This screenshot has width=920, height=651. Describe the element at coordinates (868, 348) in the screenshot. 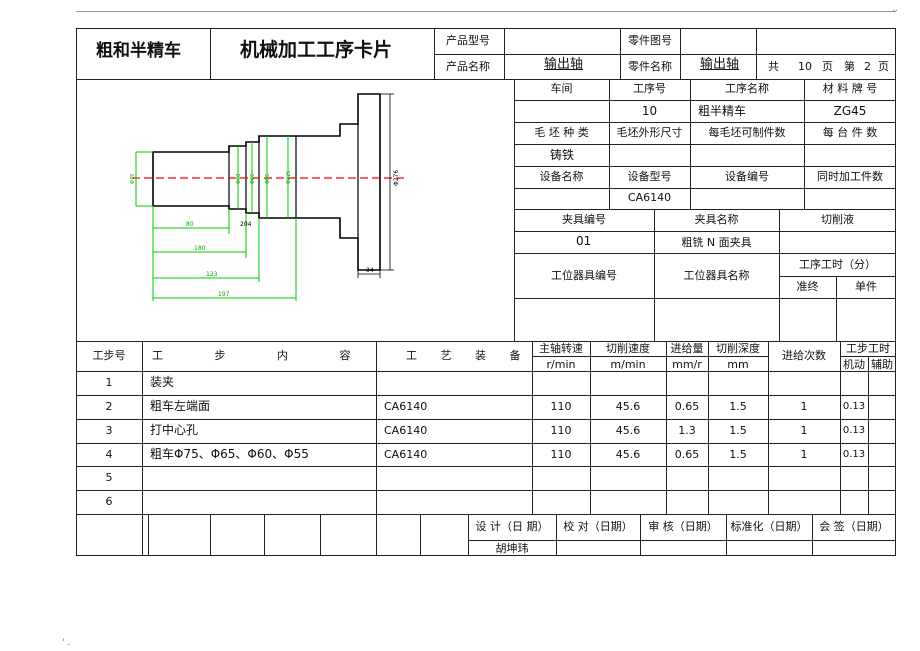

I see `col-step-time: 工步工时` at that location.